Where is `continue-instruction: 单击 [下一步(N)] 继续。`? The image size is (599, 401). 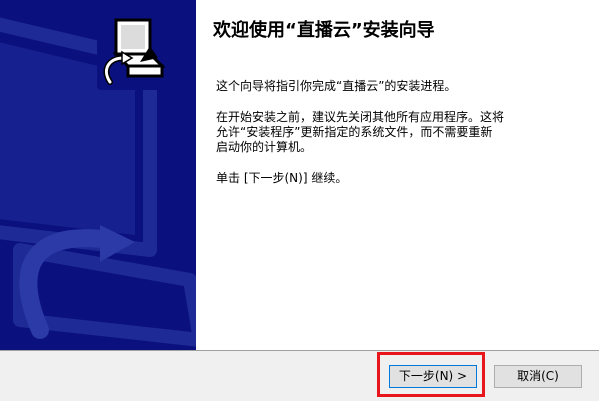
continue-instruction: 单击 [下一步(N)] 继续。 is located at coordinates (282, 178).